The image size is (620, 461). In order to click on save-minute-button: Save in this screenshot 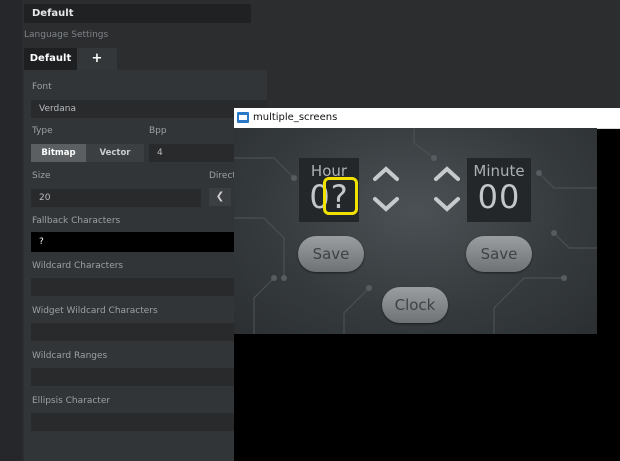, I will do `click(499, 254)`.